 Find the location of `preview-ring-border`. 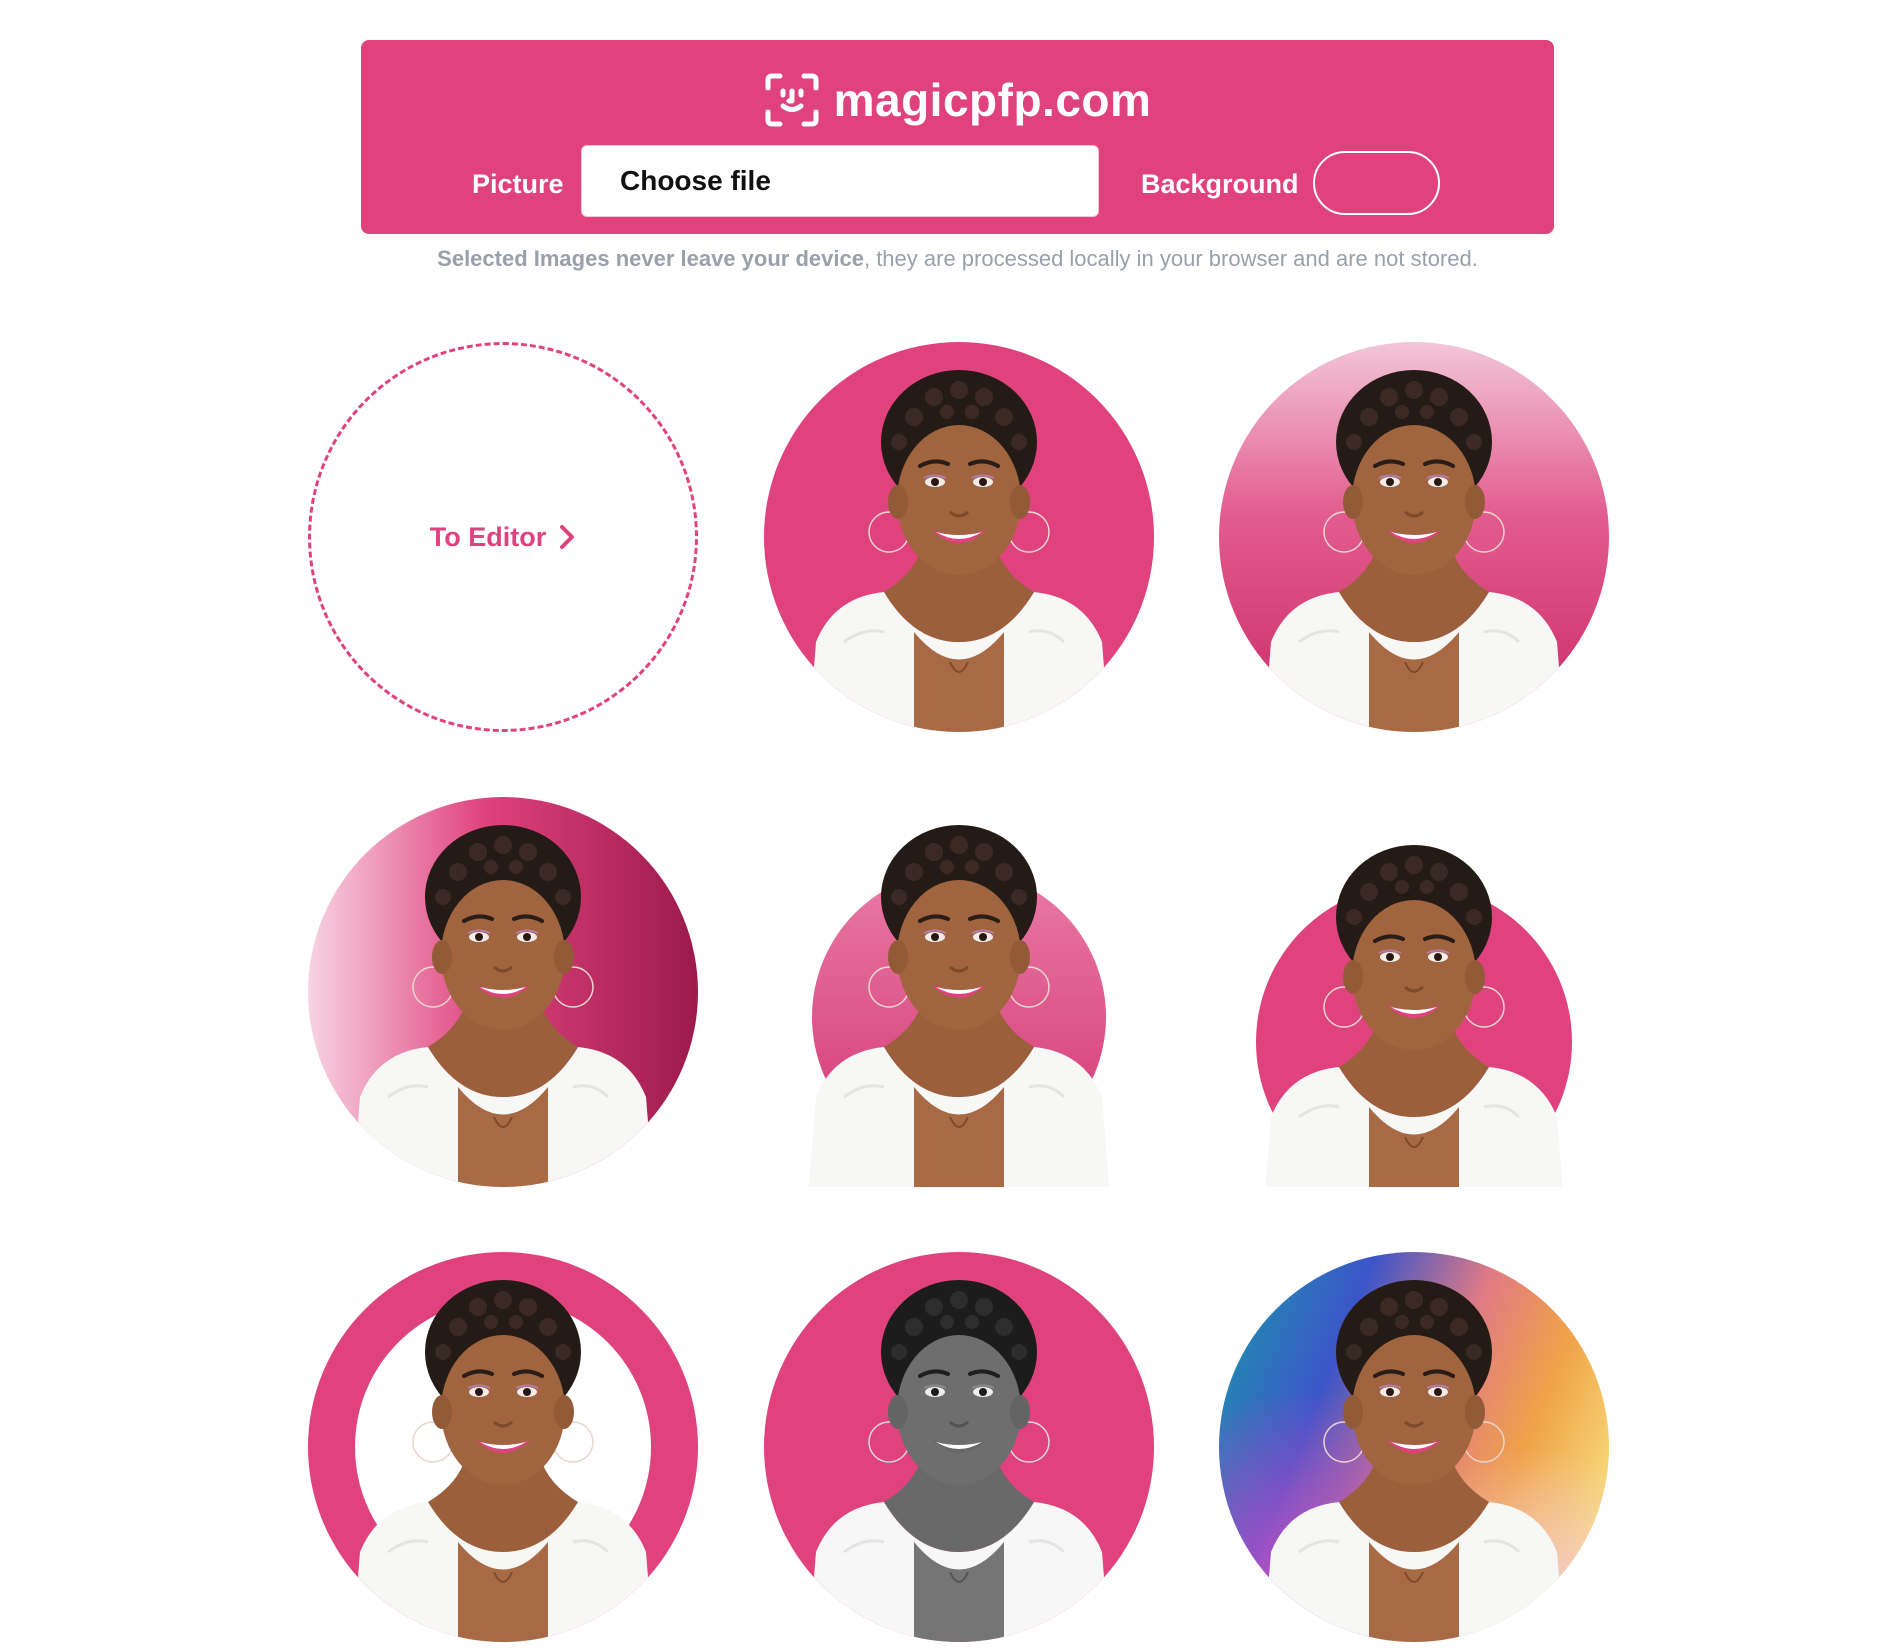

preview-ring-border is located at coordinates (503, 1447).